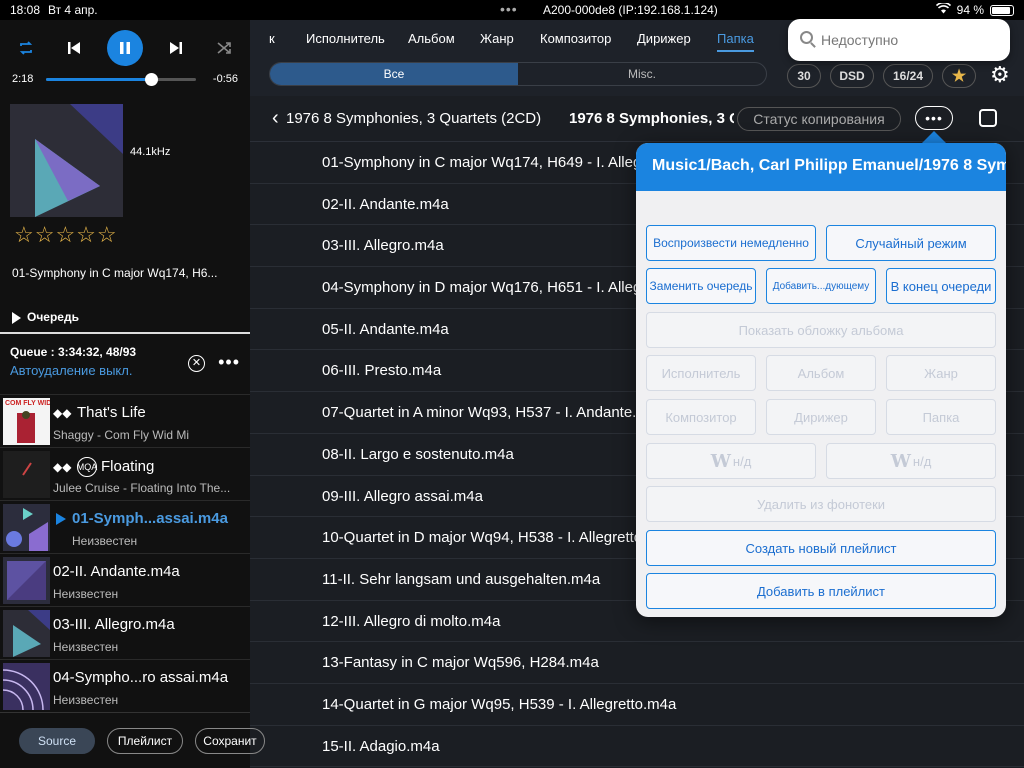  Describe the element at coordinates (735, 41) in the screenshot. I see `tab-folder: Папка` at that location.